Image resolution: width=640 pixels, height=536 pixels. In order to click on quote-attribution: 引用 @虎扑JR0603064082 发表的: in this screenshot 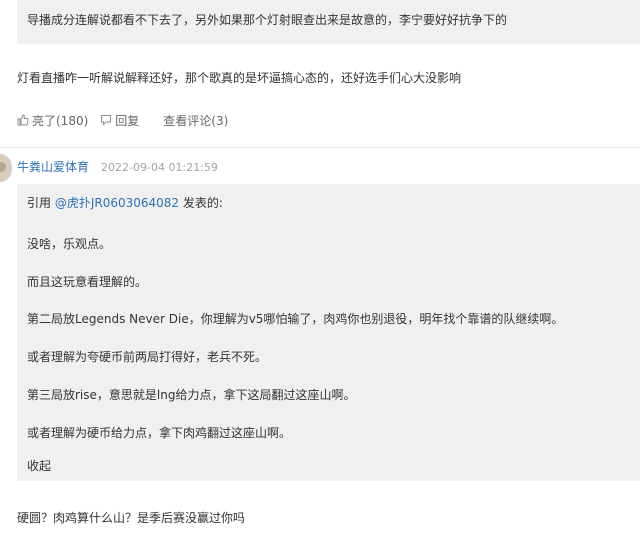, I will do `click(125, 202)`.